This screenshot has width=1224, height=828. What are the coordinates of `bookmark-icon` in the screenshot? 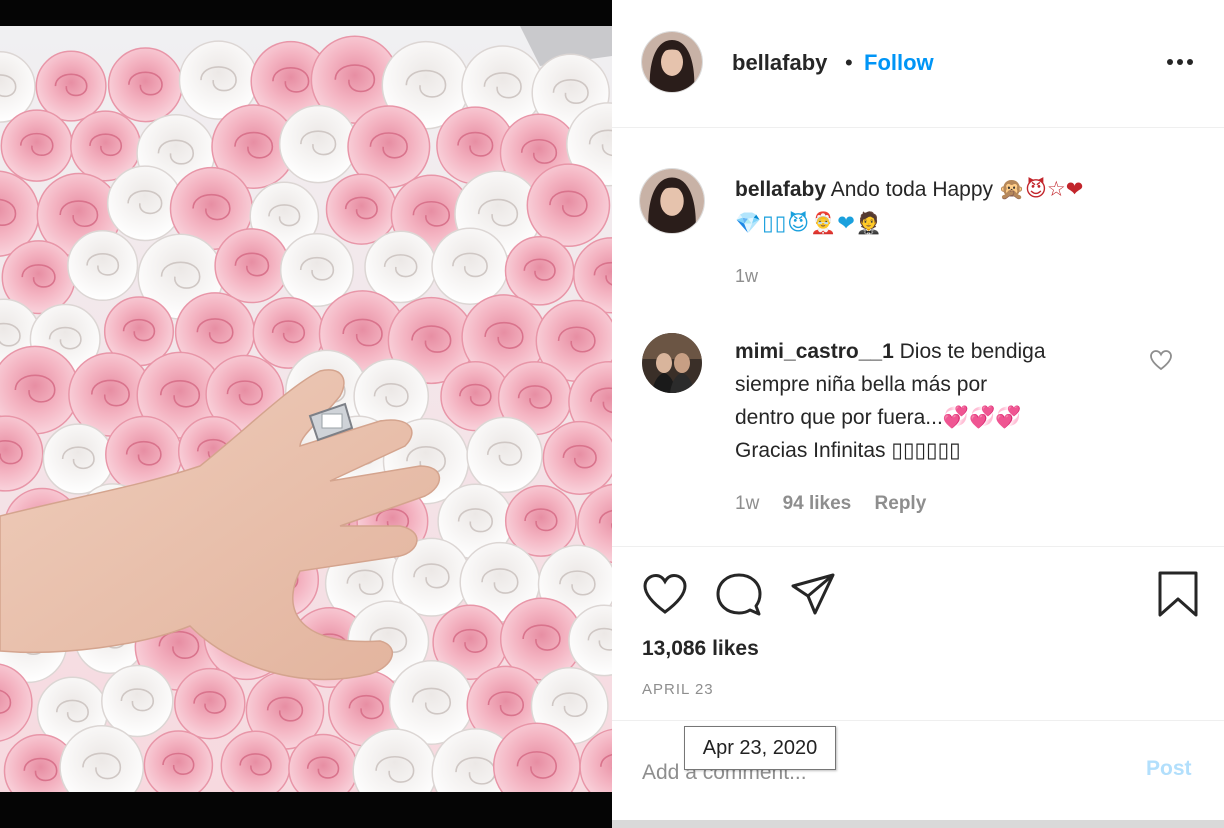 It's located at (1178, 594).